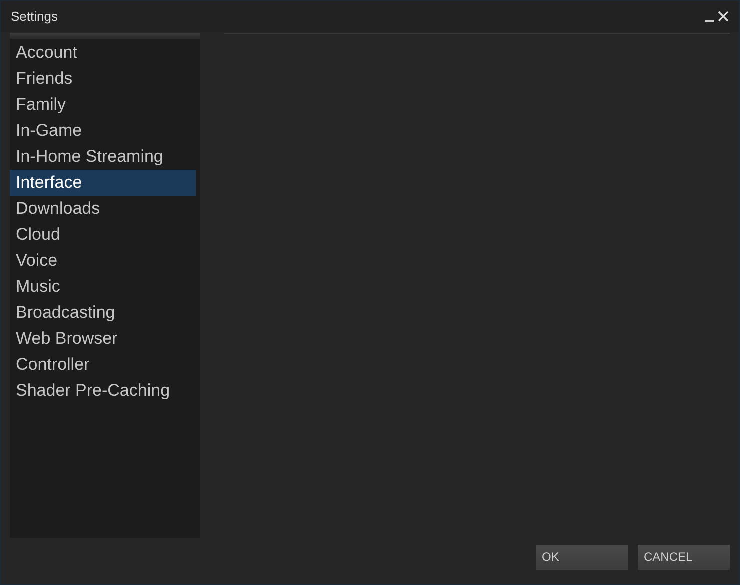 The height and width of the screenshot is (585, 740). Describe the element at coordinates (103, 365) in the screenshot. I see `sidebar-item: Controller` at that location.